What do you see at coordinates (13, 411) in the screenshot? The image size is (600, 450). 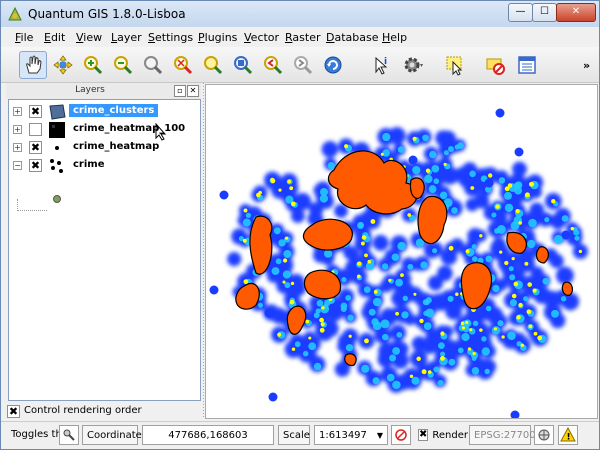 I see `rendering-order-checkbox: ✖` at bounding box center [13, 411].